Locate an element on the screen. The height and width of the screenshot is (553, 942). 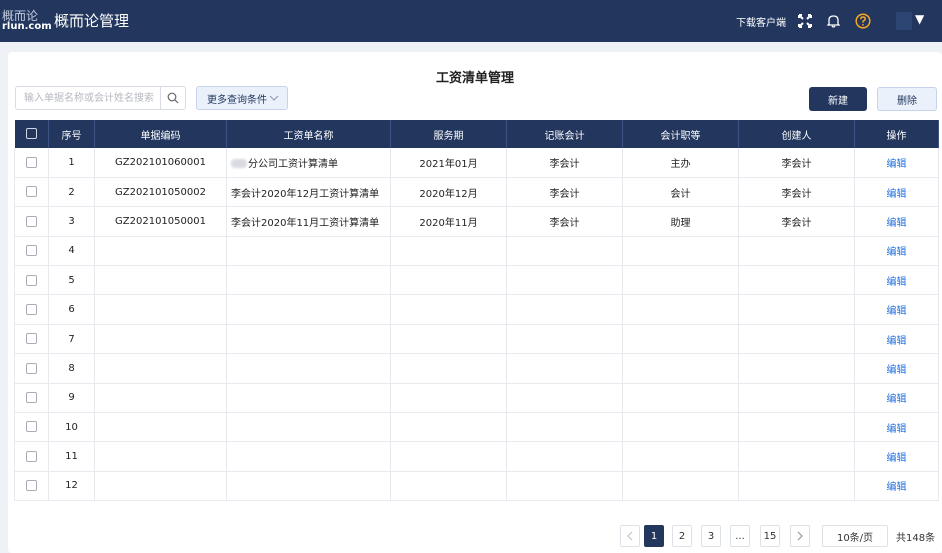
bell-icon is located at coordinates (833, 21).